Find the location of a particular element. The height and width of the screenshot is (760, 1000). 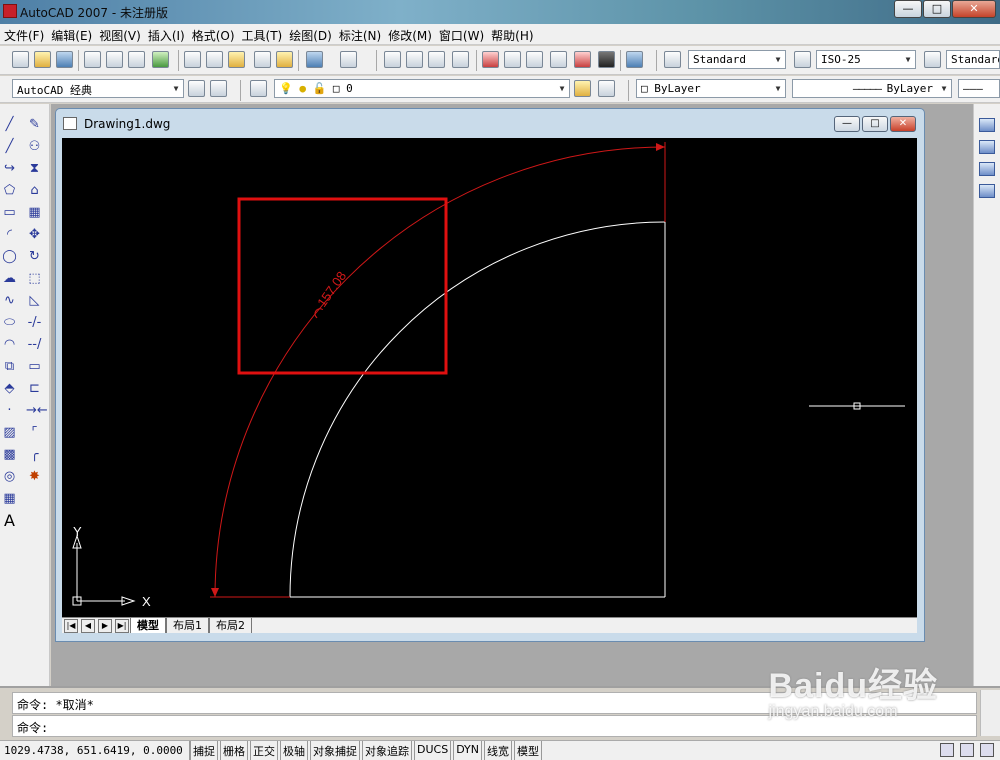

menu-view: 视图(V) is located at coordinates (123, 34).